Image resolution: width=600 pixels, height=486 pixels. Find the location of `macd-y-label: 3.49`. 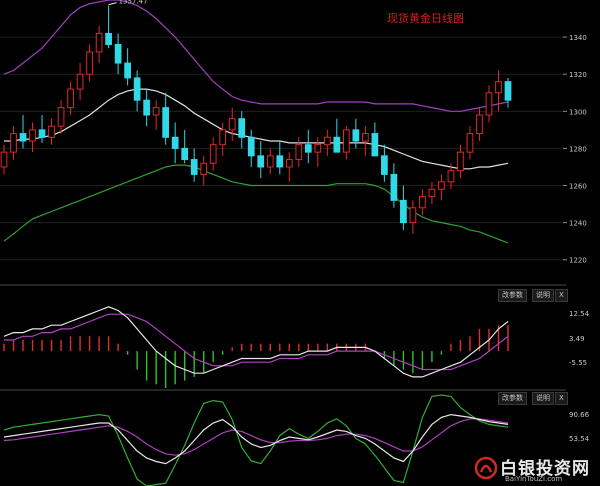

macd-y-label: 3.49 is located at coordinates (577, 339).